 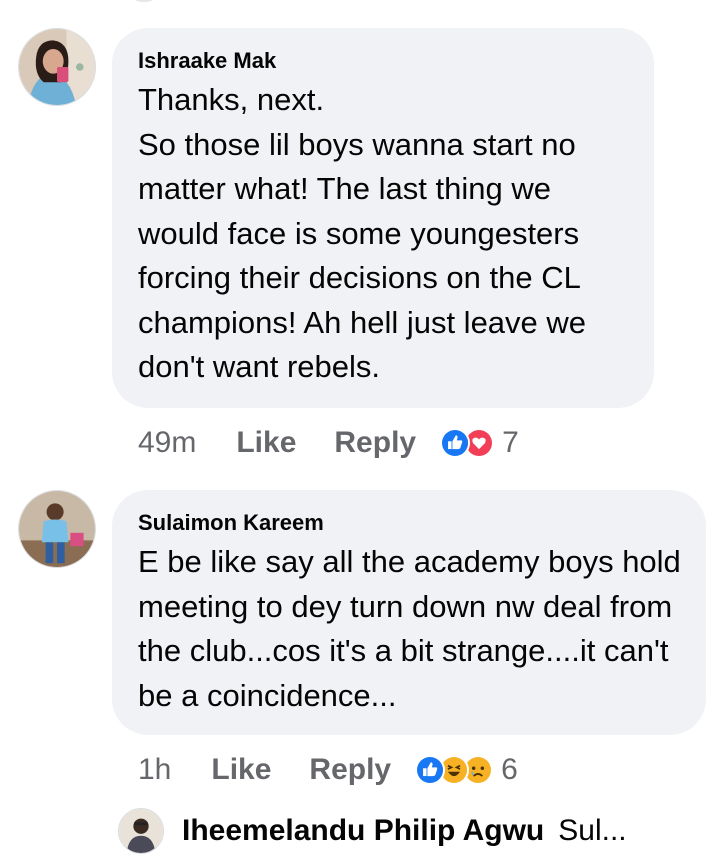 What do you see at coordinates (466, 770) in the screenshot?
I see `reaction-summary: 6` at bounding box center [466, 770].